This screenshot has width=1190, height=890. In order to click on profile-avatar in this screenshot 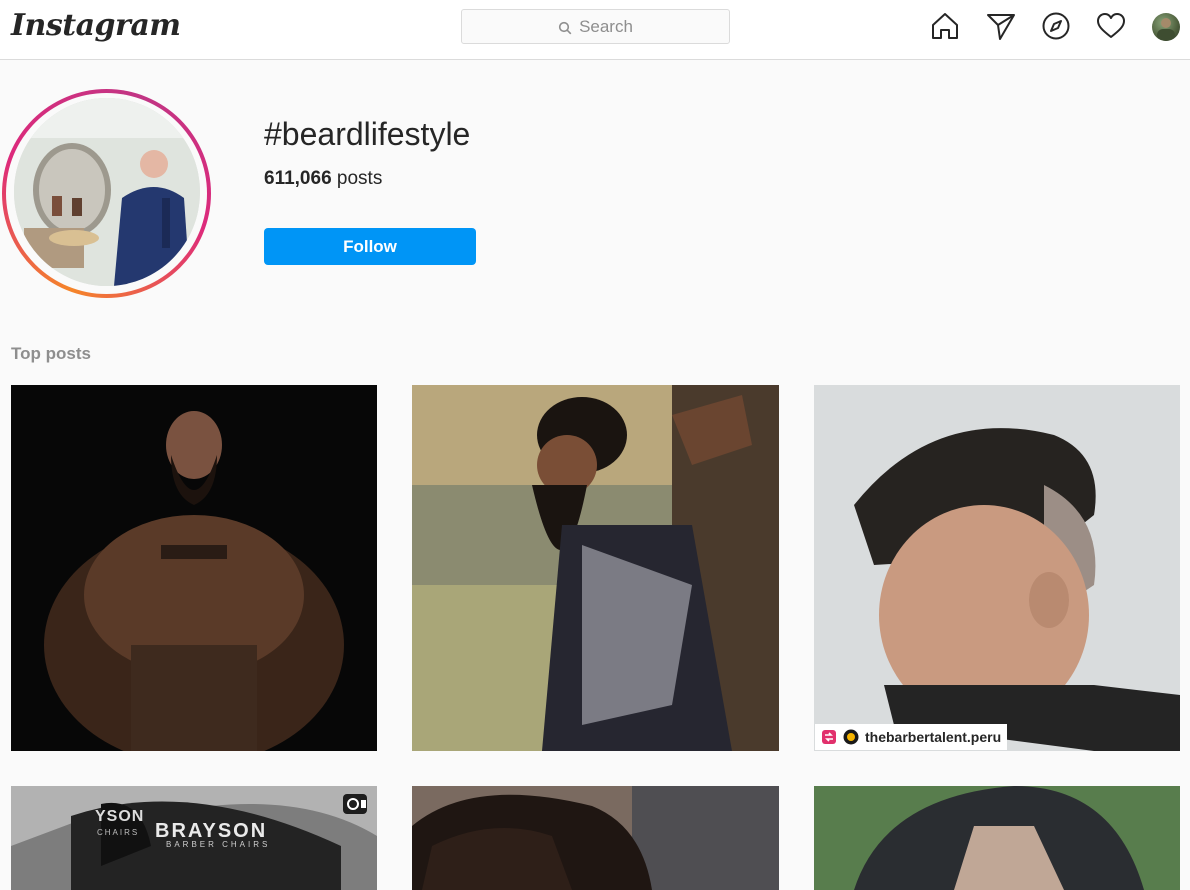, I will do `click(1166, 27)`.